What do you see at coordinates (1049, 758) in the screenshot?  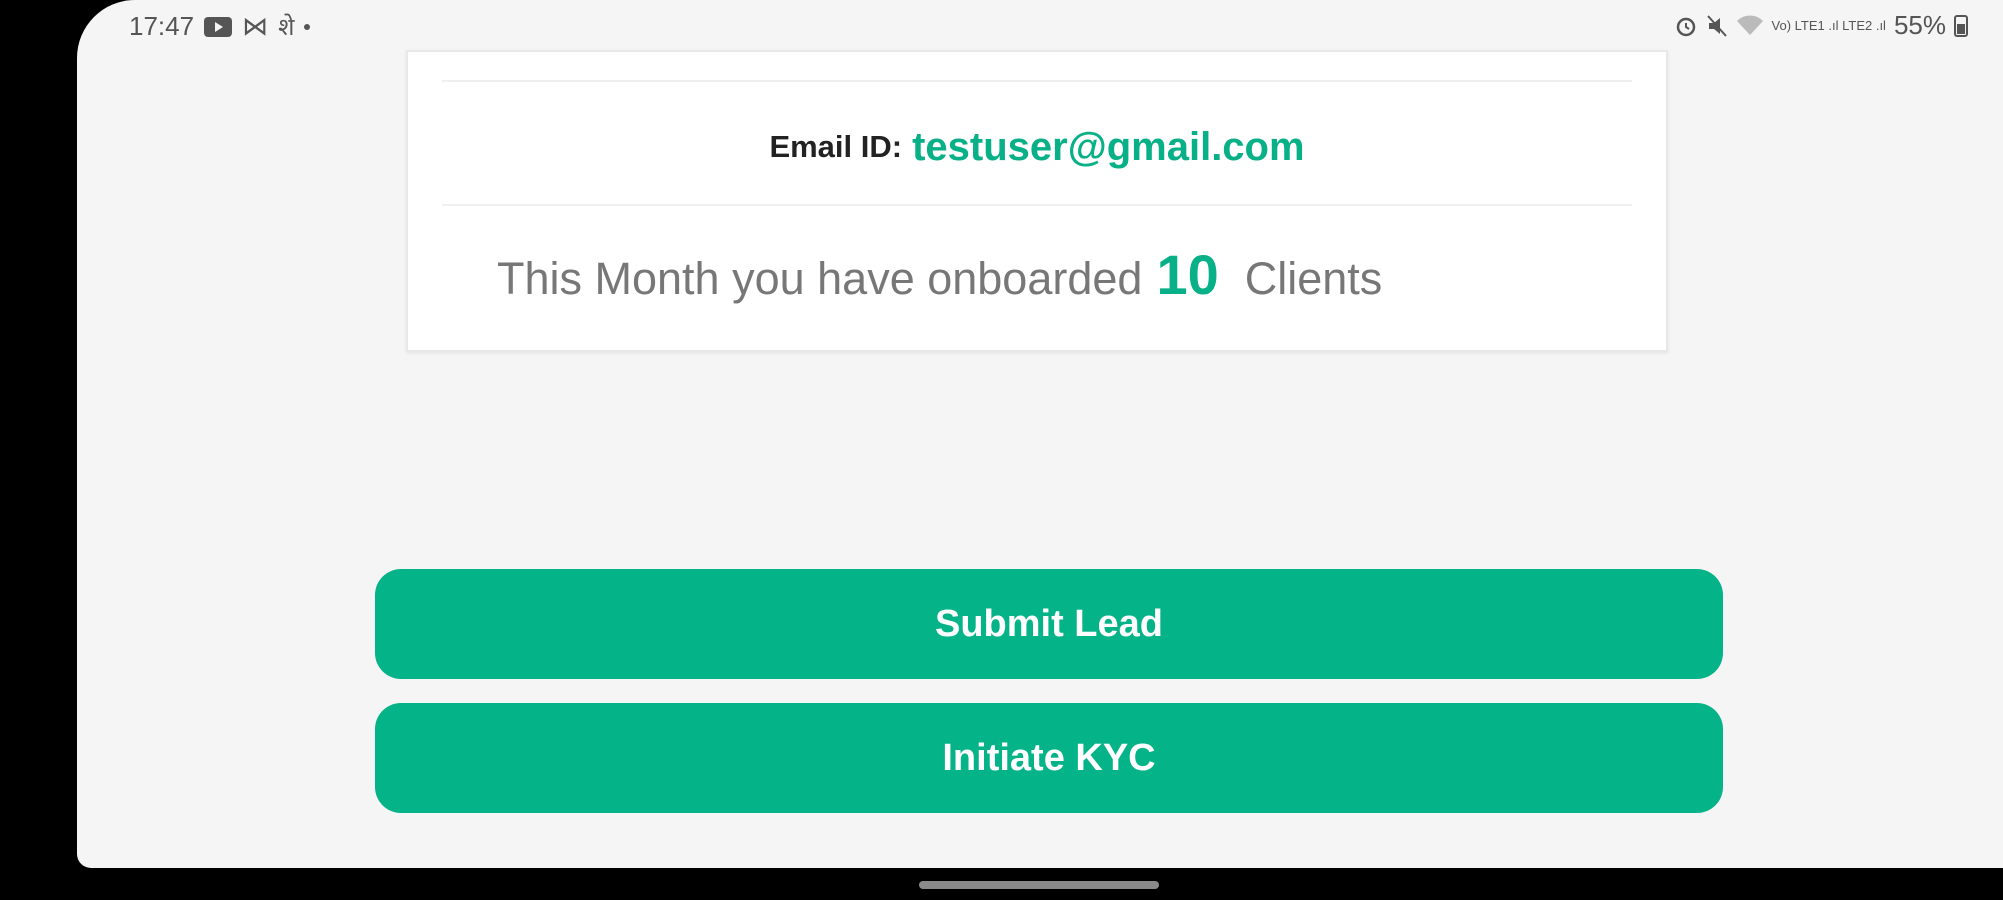 I see `initiate-kyc-button: Initiate KYC` at bounding box center [1049, 758].